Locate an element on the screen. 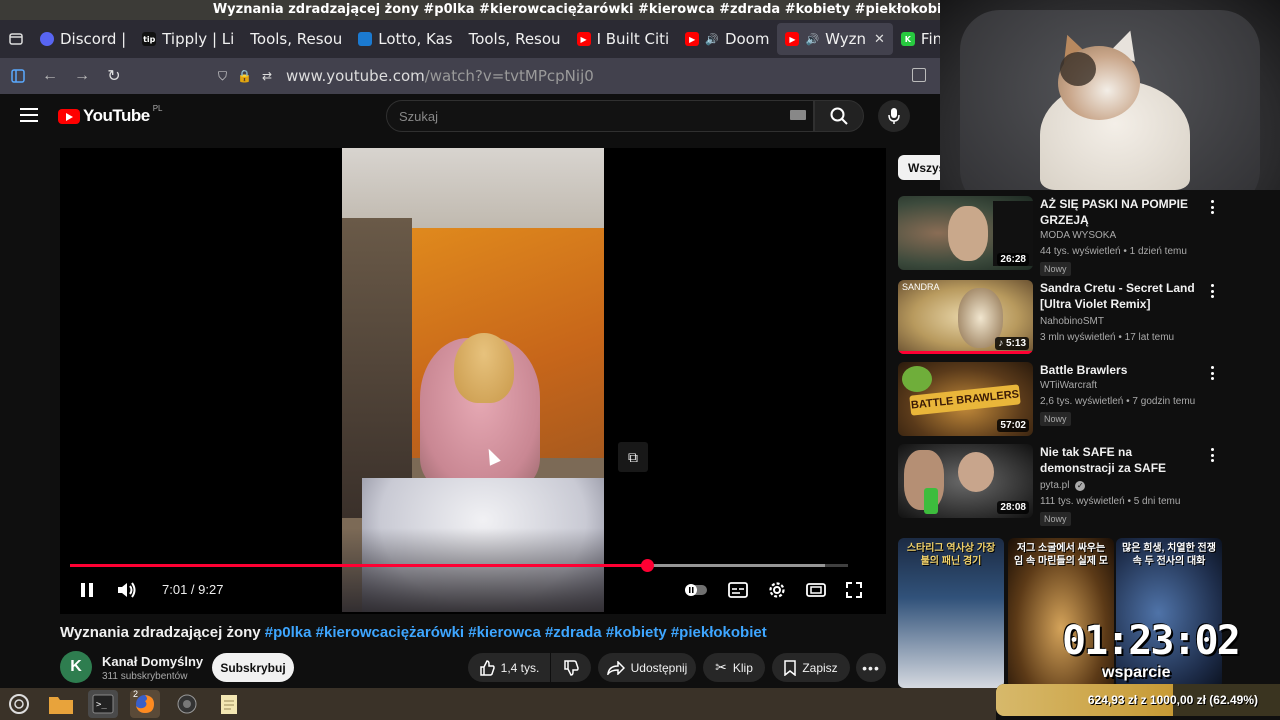  recommendation-title: Nie tak SAFE na demonstracji za SAFE is located at coordinates (1120, 460).